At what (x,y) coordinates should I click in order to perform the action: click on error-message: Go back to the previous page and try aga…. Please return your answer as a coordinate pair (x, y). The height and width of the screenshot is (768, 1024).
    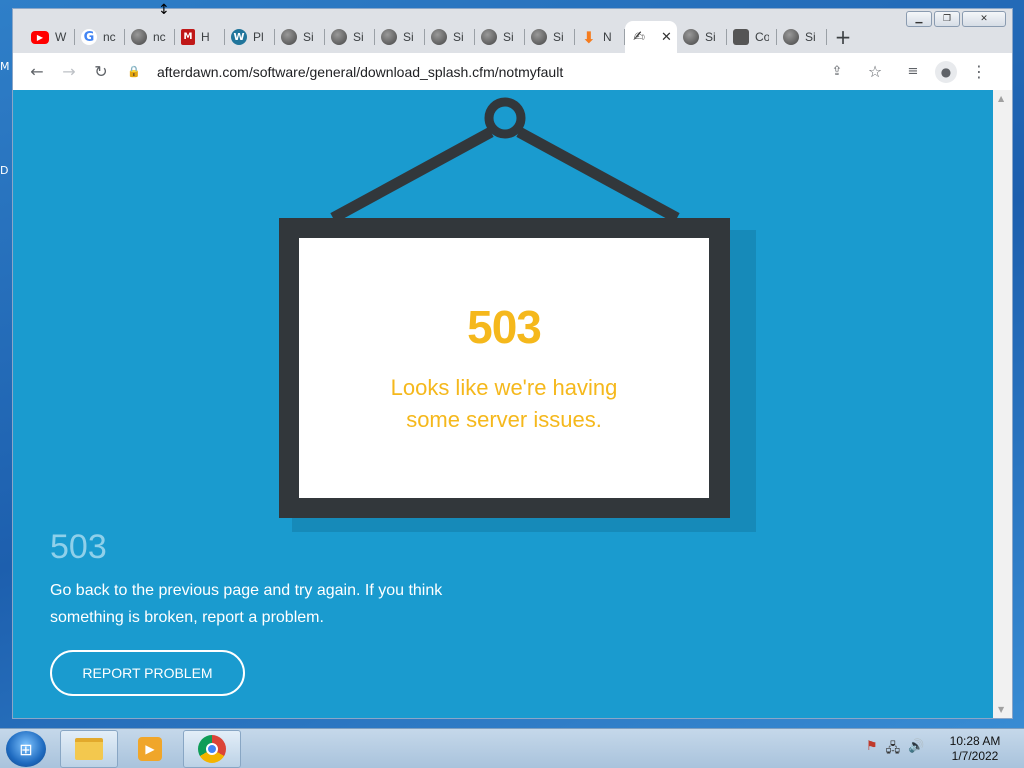
    Looking at the image, I should click on (265, 604).